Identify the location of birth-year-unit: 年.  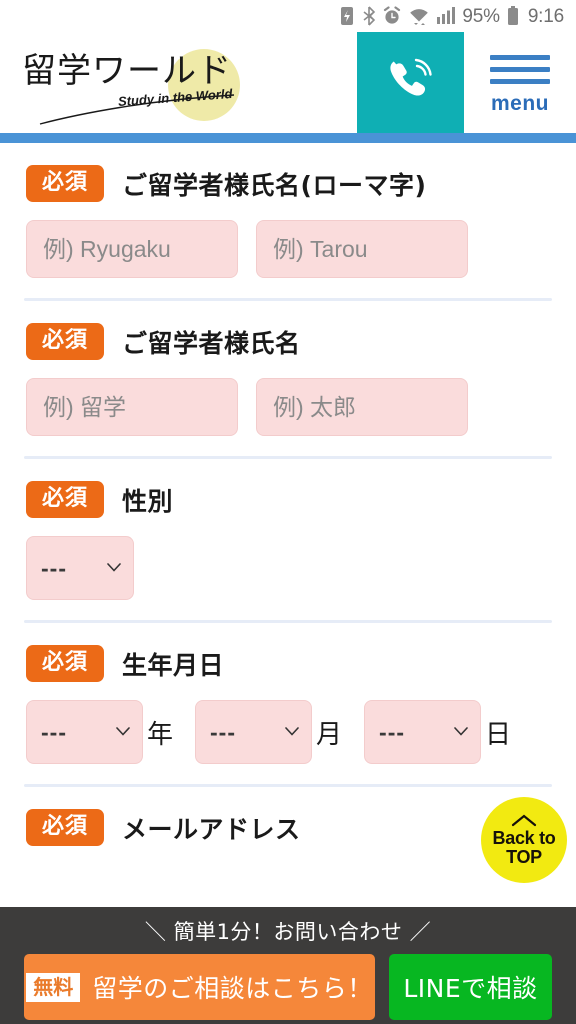
(160, 734).